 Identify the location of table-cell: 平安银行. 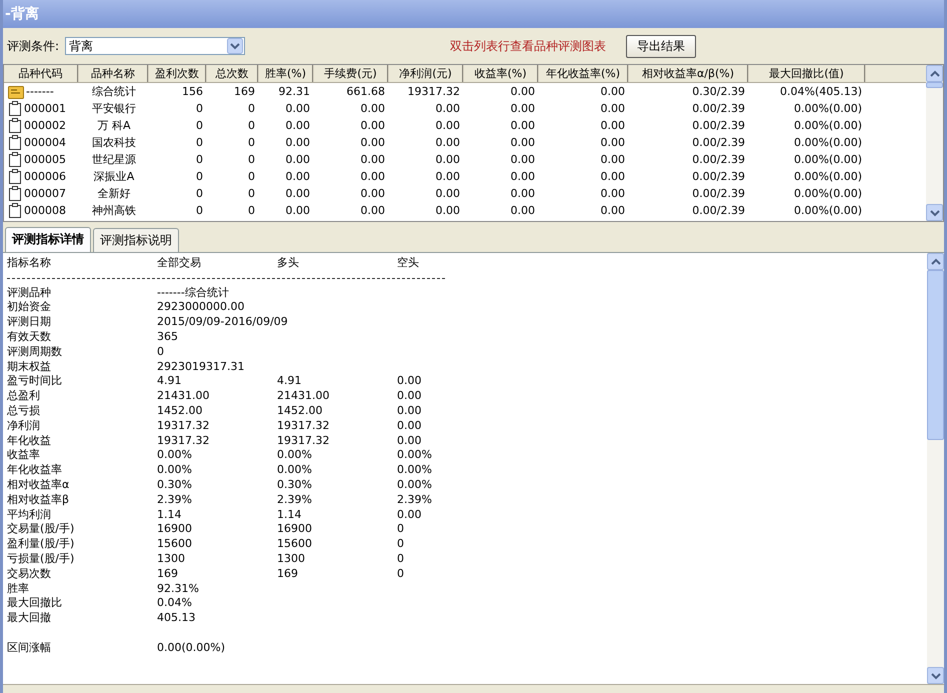
(114, 108).